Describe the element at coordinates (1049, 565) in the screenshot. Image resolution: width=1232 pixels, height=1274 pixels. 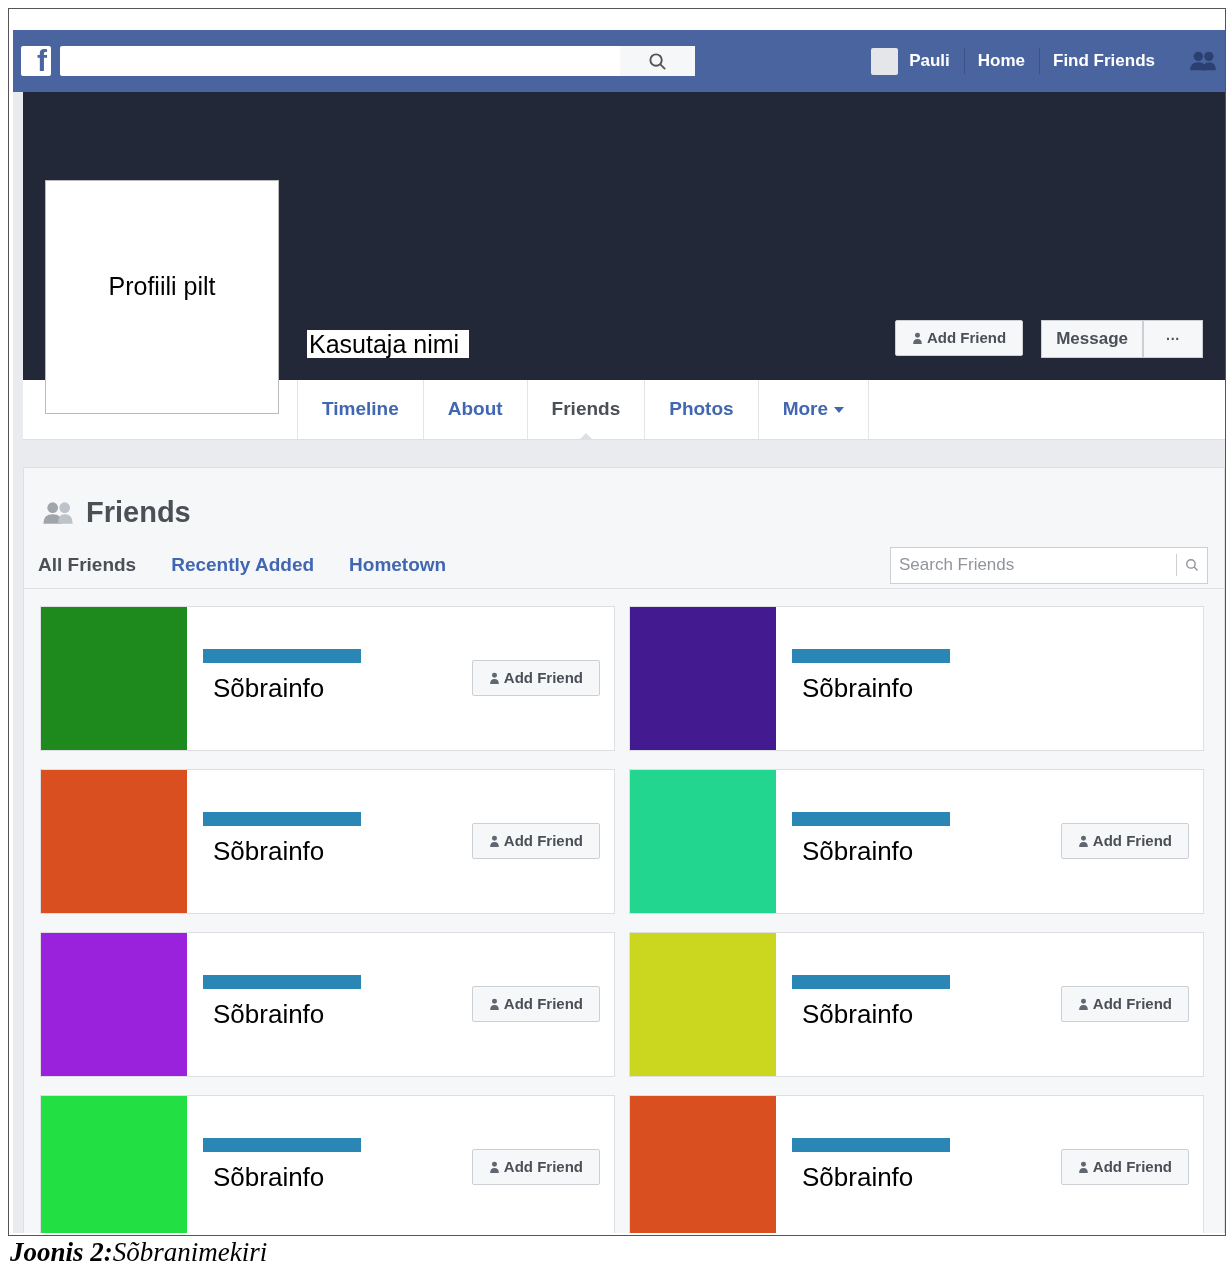
I see `search-friends-field: Search Friends` at that location.